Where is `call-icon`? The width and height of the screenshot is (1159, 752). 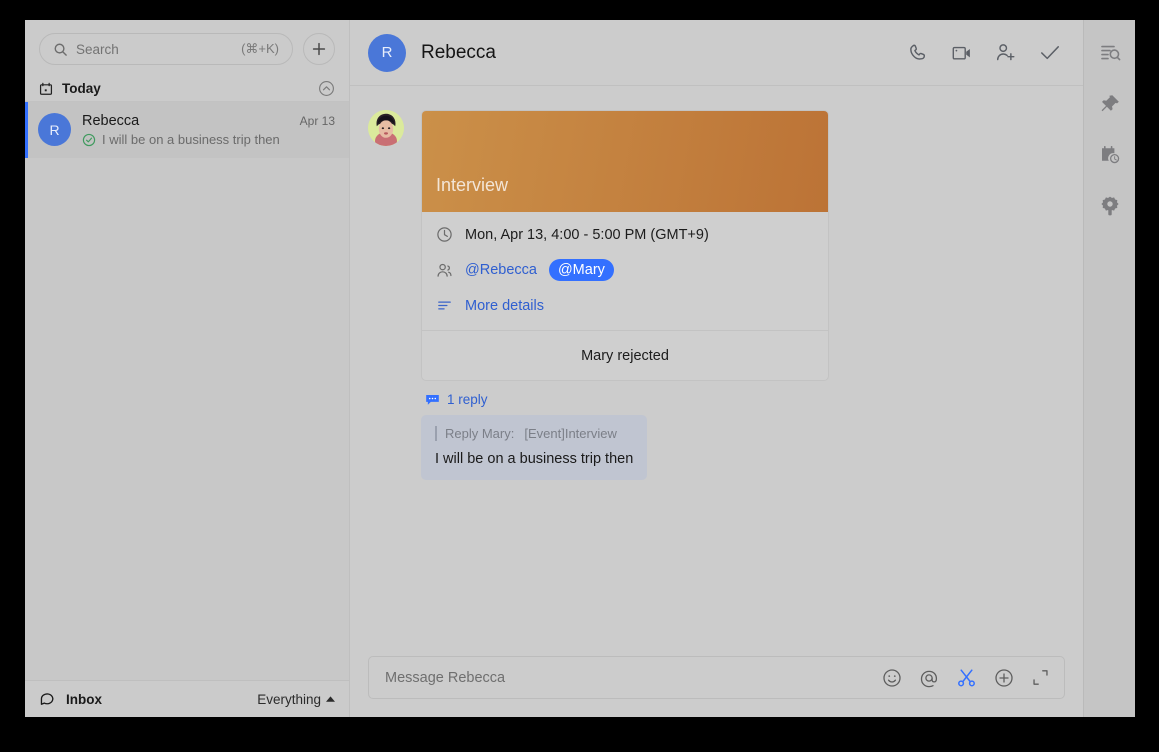
call-icon is located at coordinates (918, 52).